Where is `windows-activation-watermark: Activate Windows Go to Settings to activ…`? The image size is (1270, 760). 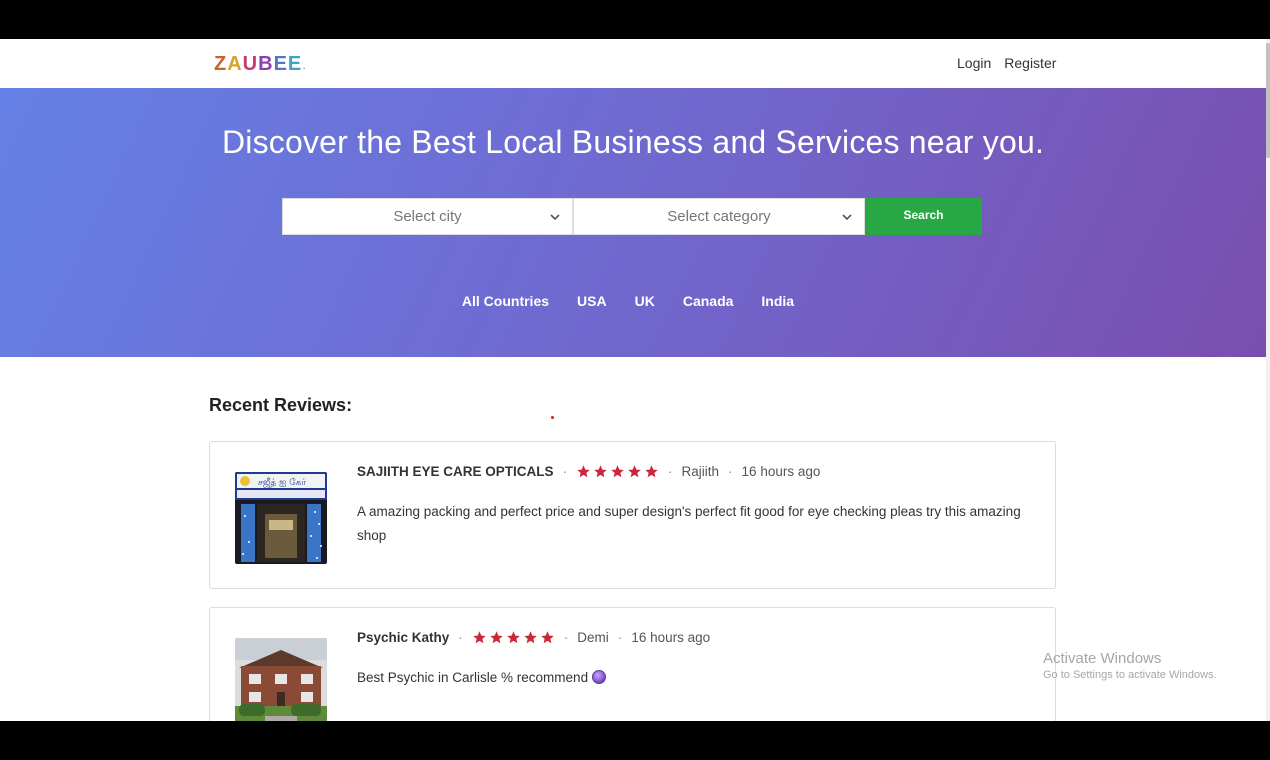
windows-activation-watermark: Activate Windows Go to Settings to activ… is located at coordinates (1130, 665).